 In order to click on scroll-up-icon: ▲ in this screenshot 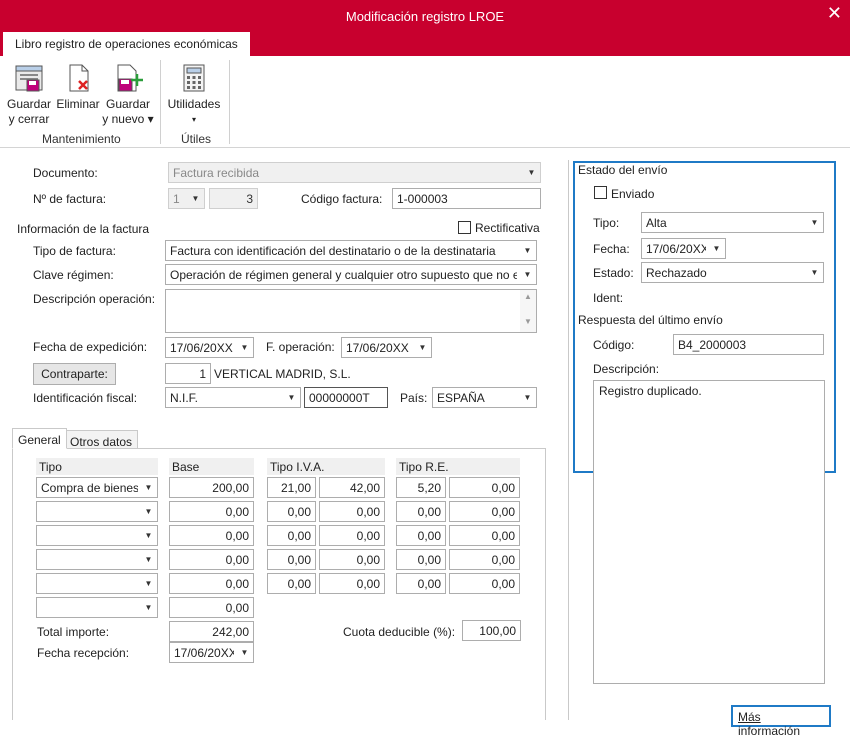, I will do `click(528, 296)`.